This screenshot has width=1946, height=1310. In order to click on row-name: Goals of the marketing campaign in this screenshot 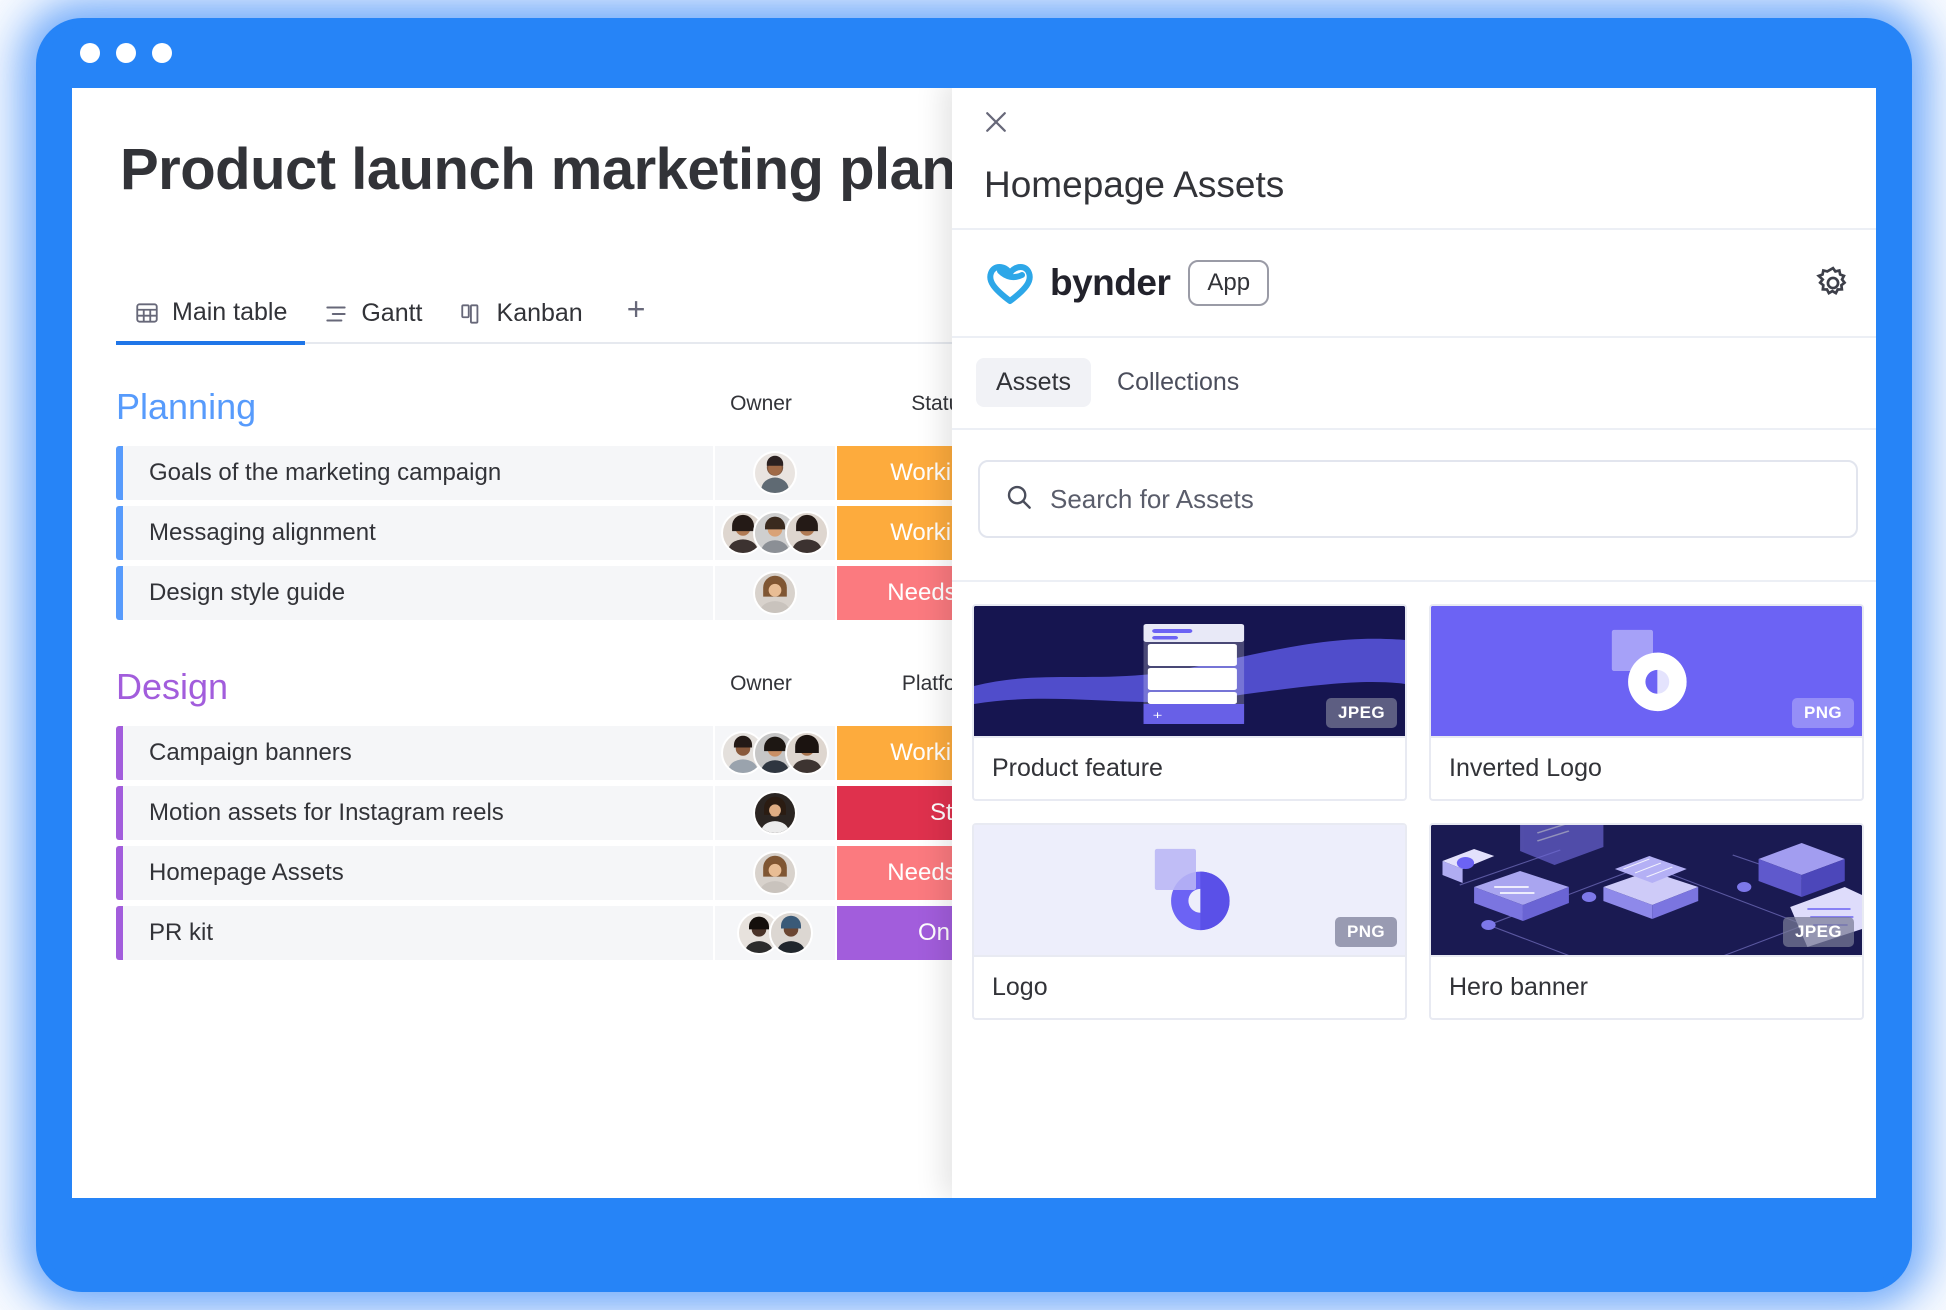, I will do `click(419, 473)`.